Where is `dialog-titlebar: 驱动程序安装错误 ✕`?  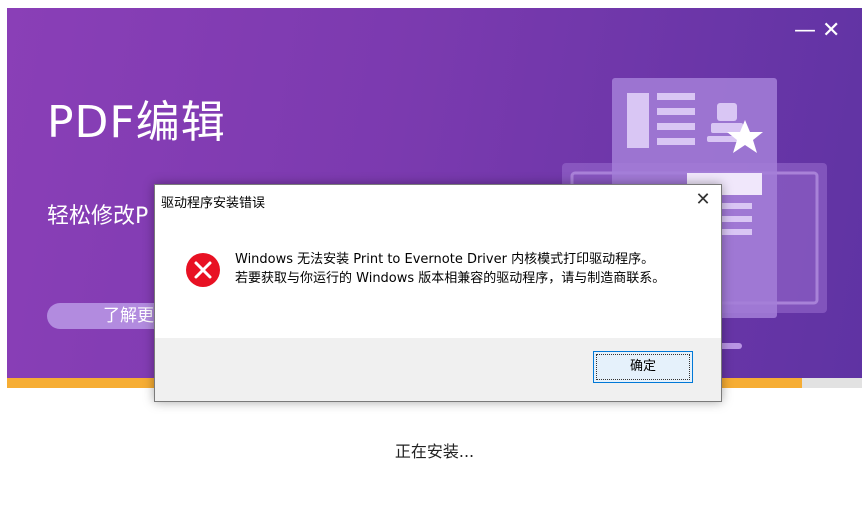 dialog-titlebar: 驱动程序安装错误 ✕ is located at coordinates (438, 200).